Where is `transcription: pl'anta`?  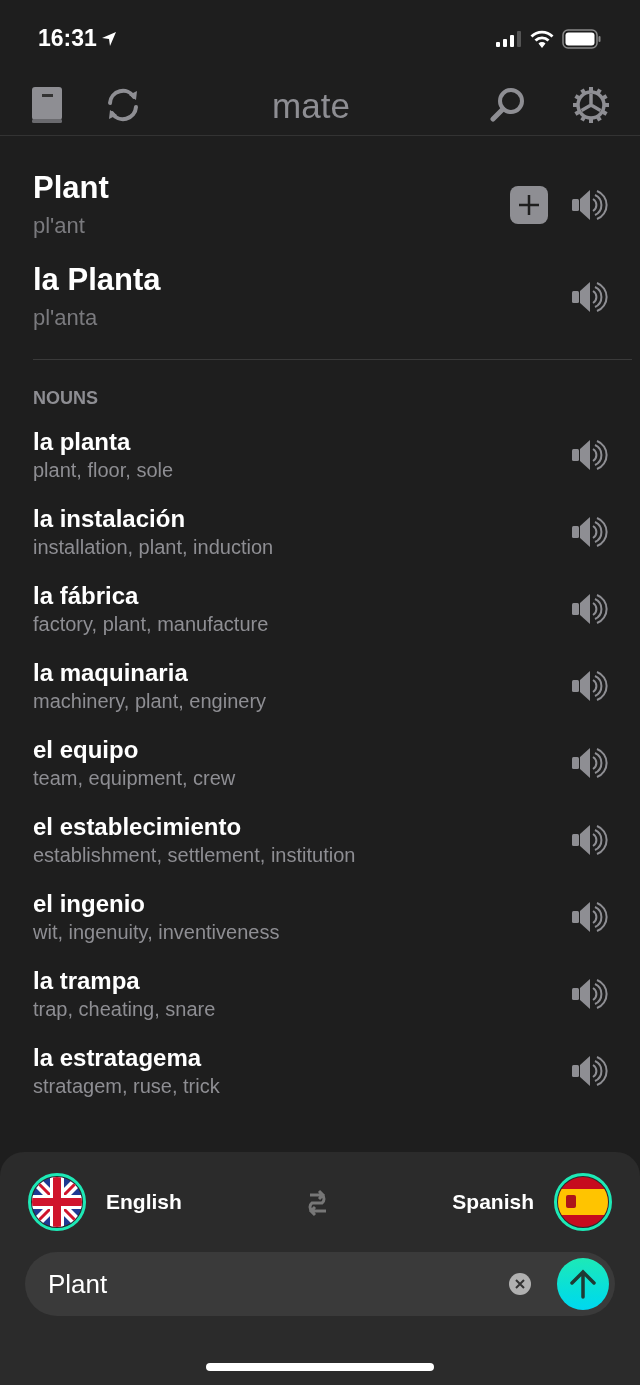 transcription: pl'anta is located at coordinates (66, 318).